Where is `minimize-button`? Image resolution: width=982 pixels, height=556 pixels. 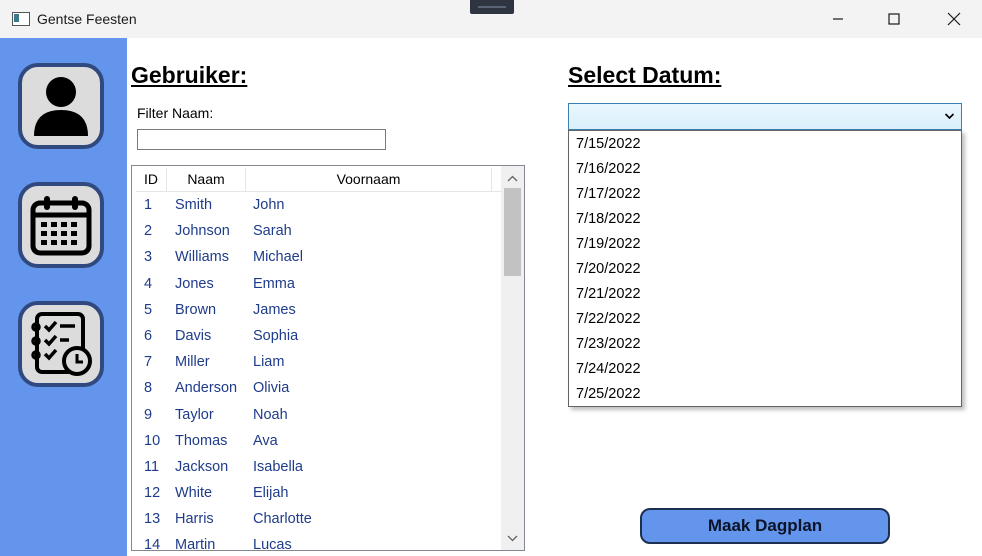 minimize-button is located at coordinates (838, 19).